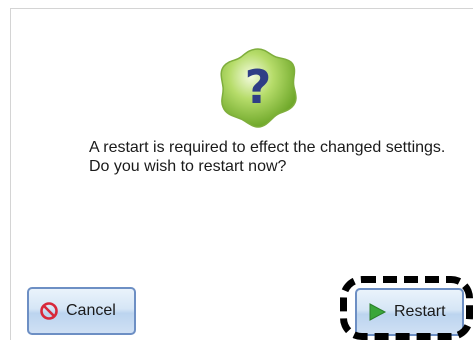 Image resolution: width=473 pixels, height=340 pixels. I want to click on cancel-button: Cancel, so click(81, 311).